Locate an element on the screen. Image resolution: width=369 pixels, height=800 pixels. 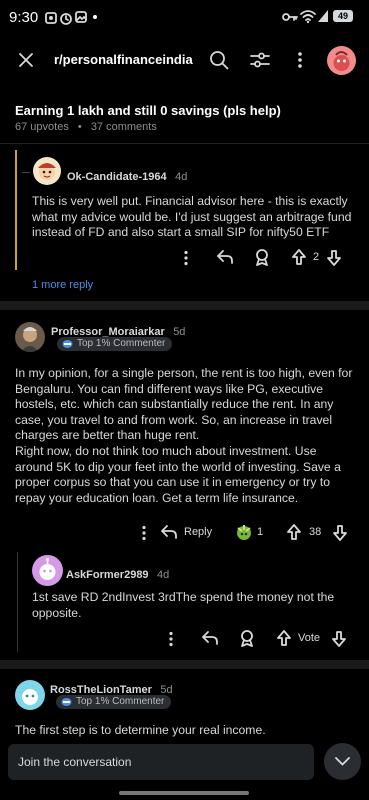
gallery-icon is located at coordinates (81, 17).